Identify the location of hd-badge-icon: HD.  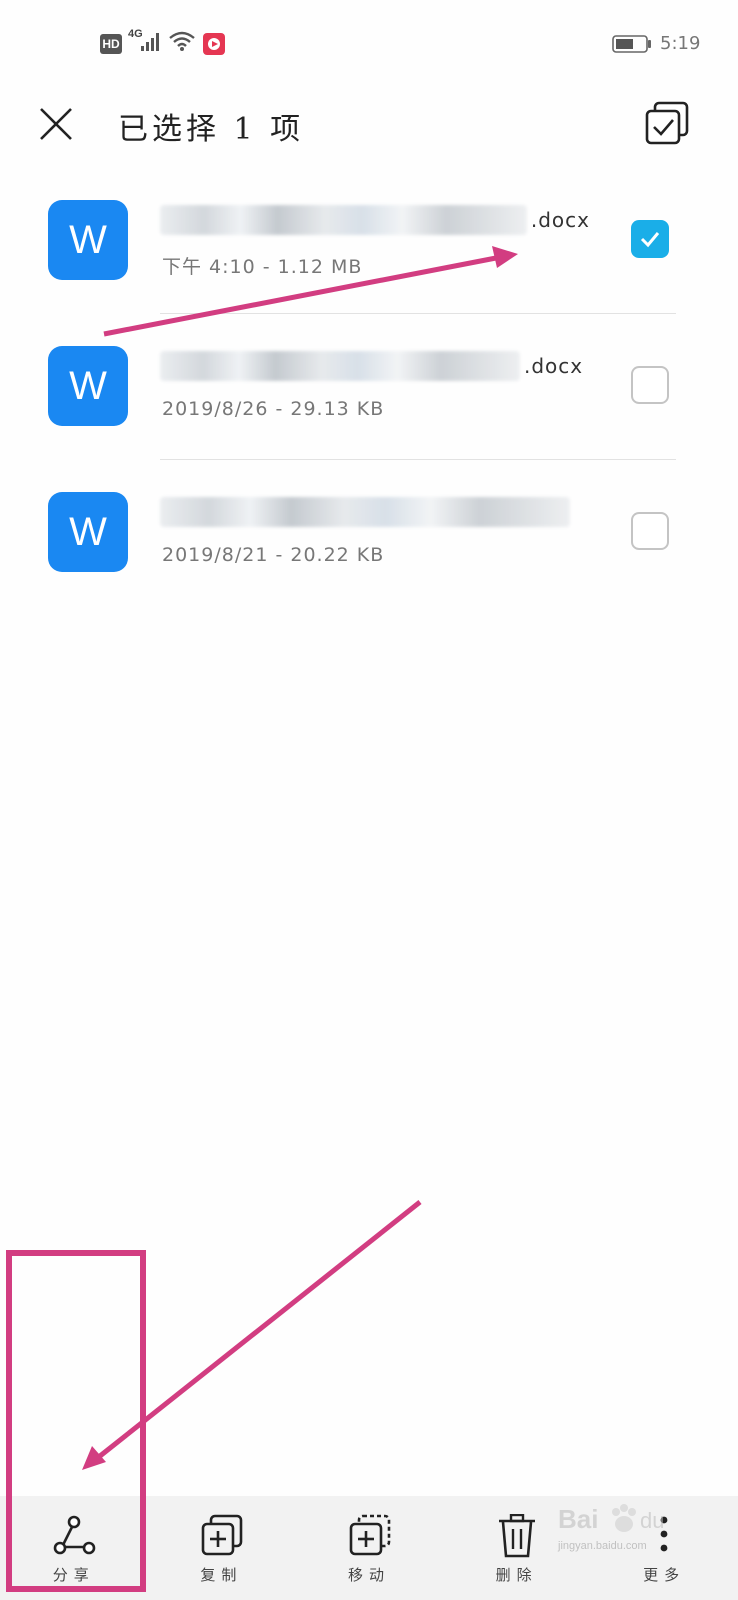
(111, 44).